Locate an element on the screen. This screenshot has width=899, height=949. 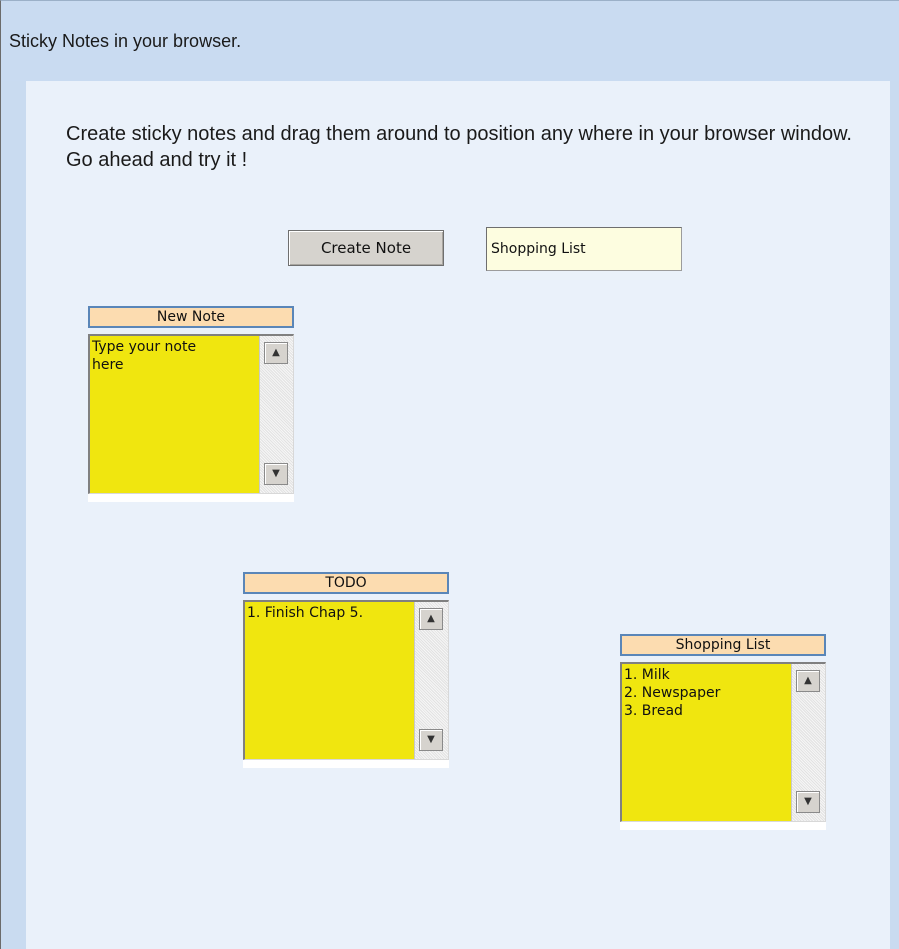
sticky-note-todo: TODO 1. Finish Chap 5. ▲ ▼ is located at coordinates (346, 670).